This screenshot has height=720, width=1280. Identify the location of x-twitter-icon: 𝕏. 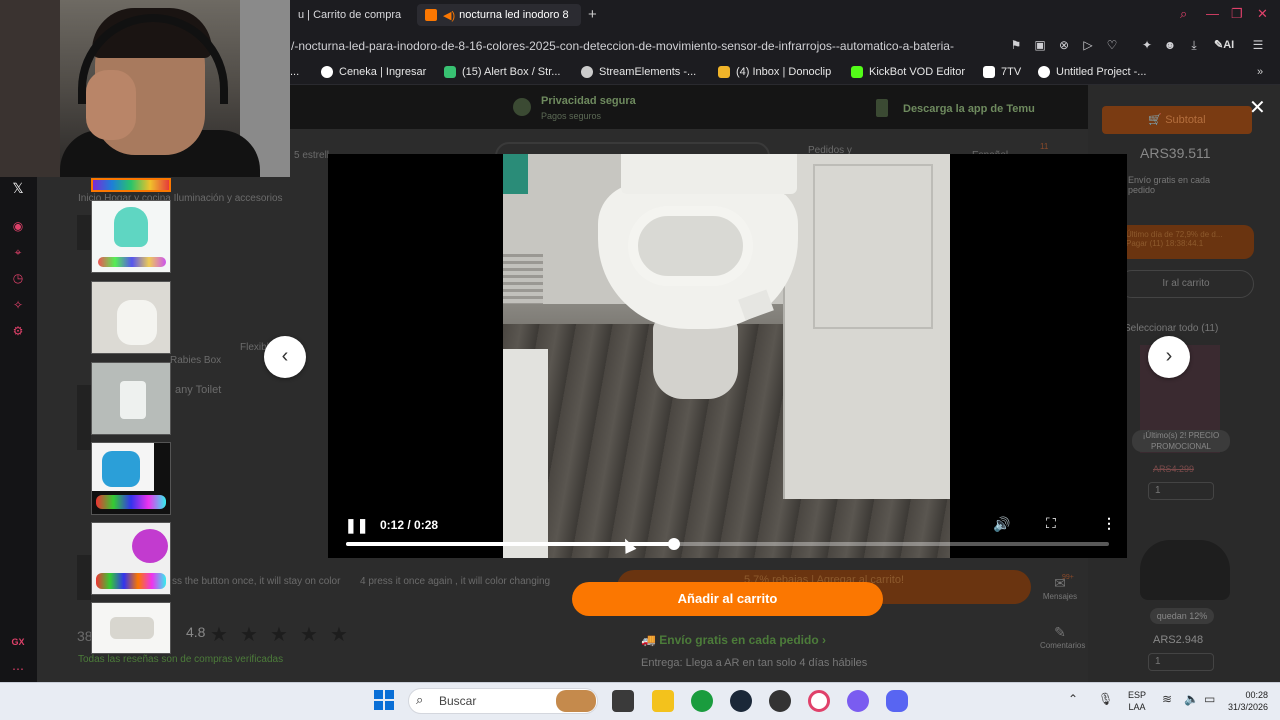
(18, 188).